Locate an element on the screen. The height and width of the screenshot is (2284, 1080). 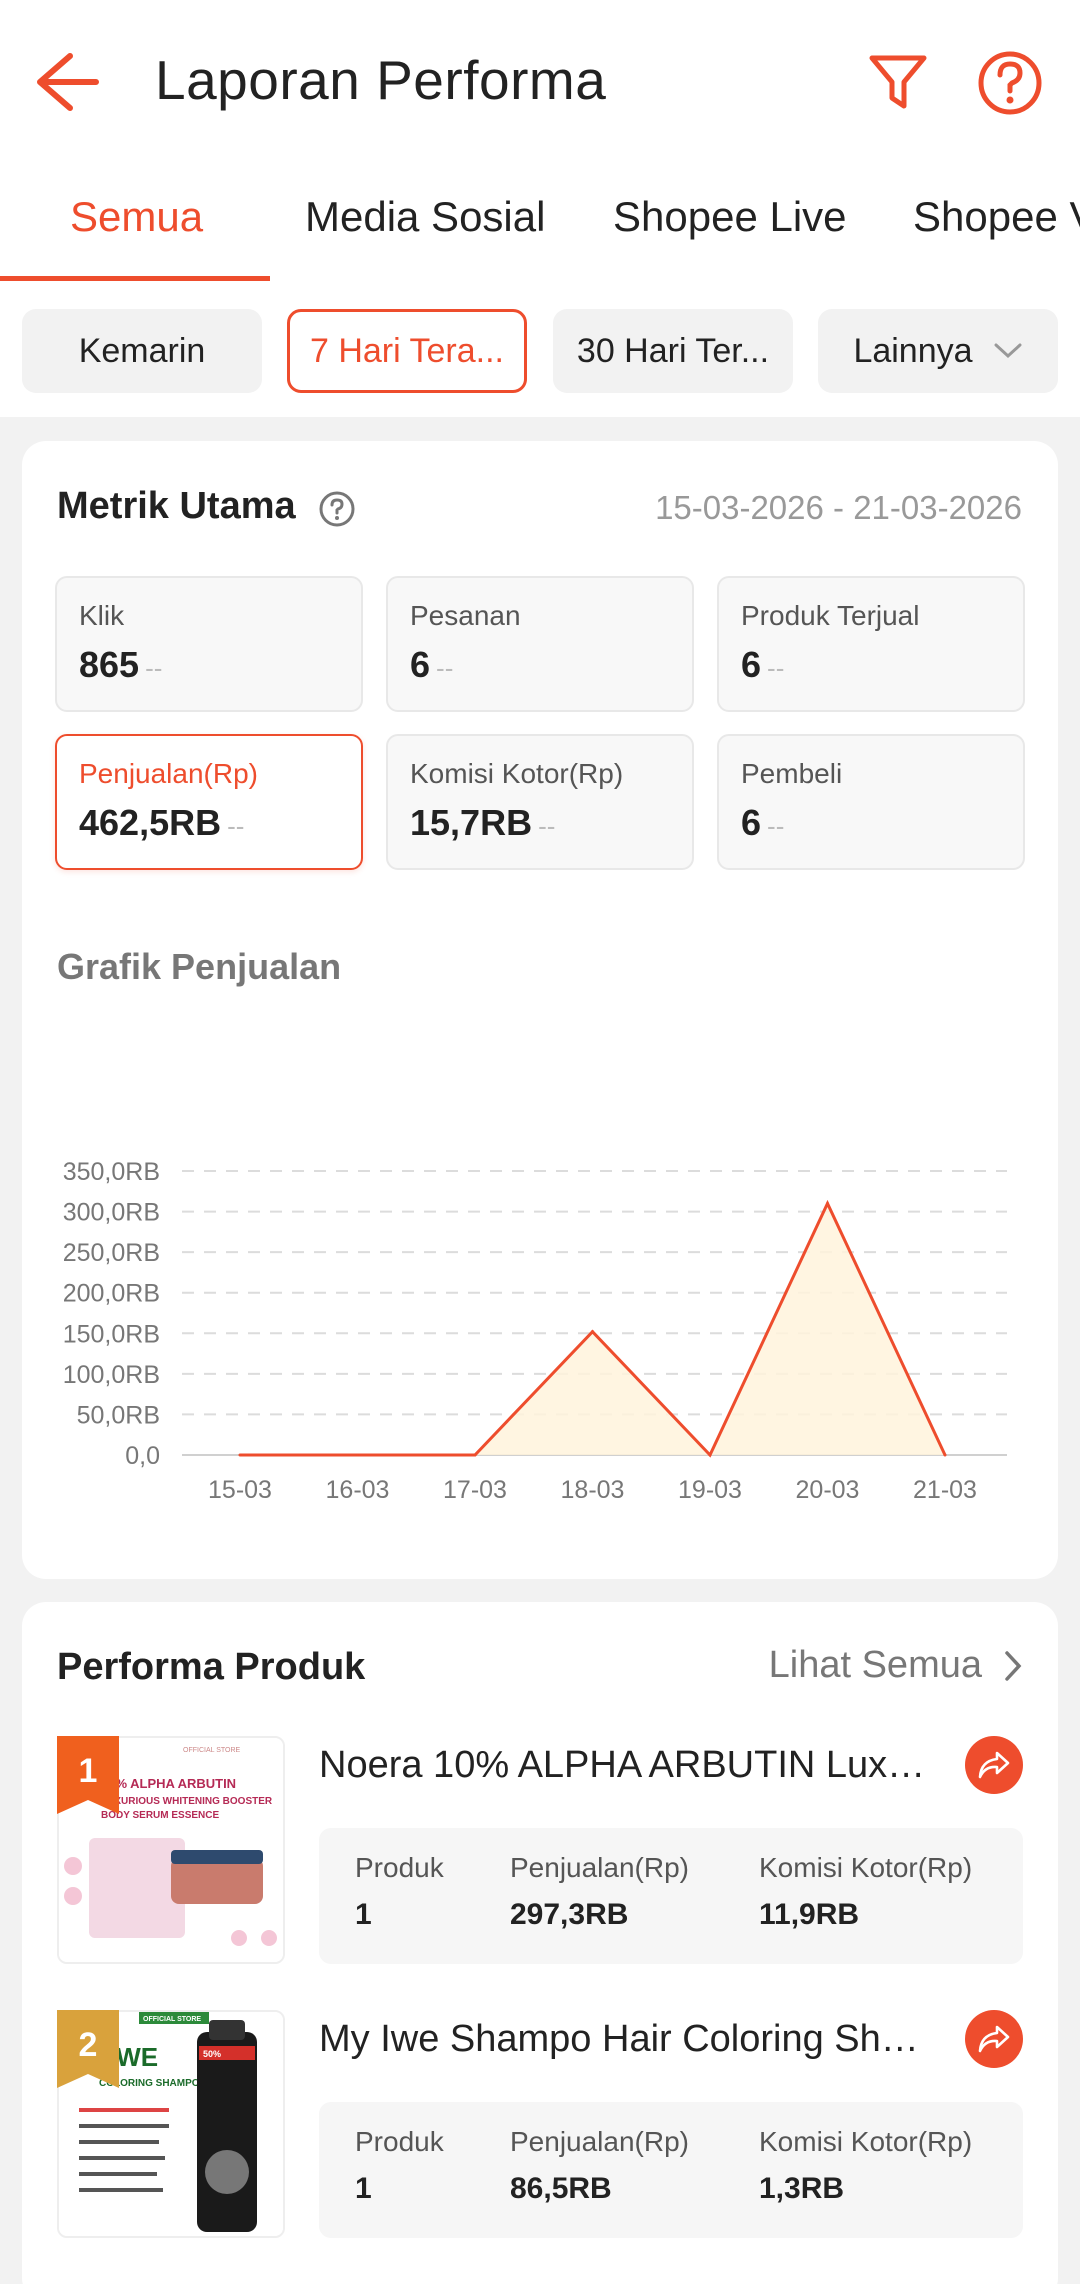
chip-kemarin: Kemarin is located at coordinates (142, 351).